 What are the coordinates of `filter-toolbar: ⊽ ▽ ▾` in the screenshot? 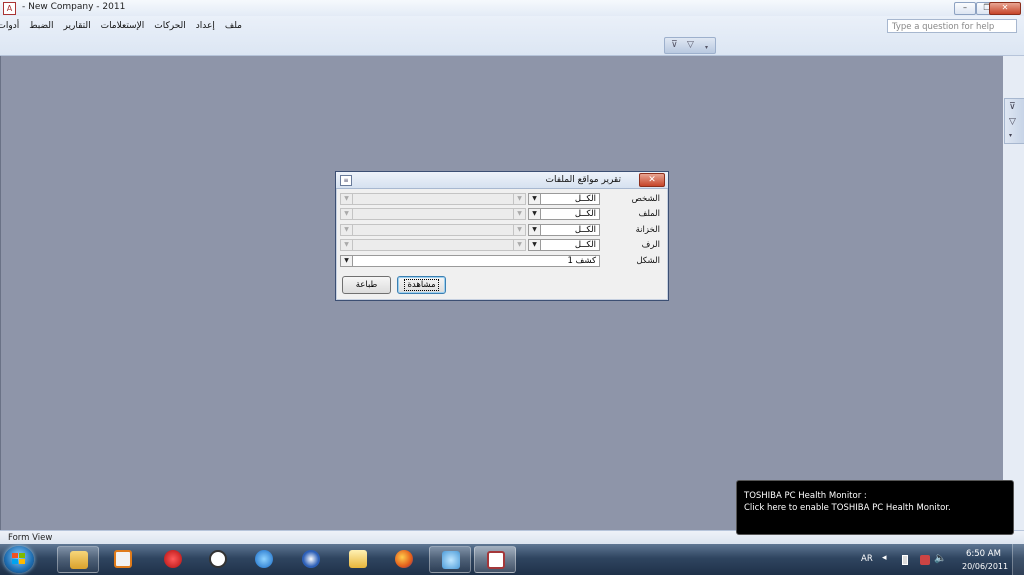 It's located at (690, 45).